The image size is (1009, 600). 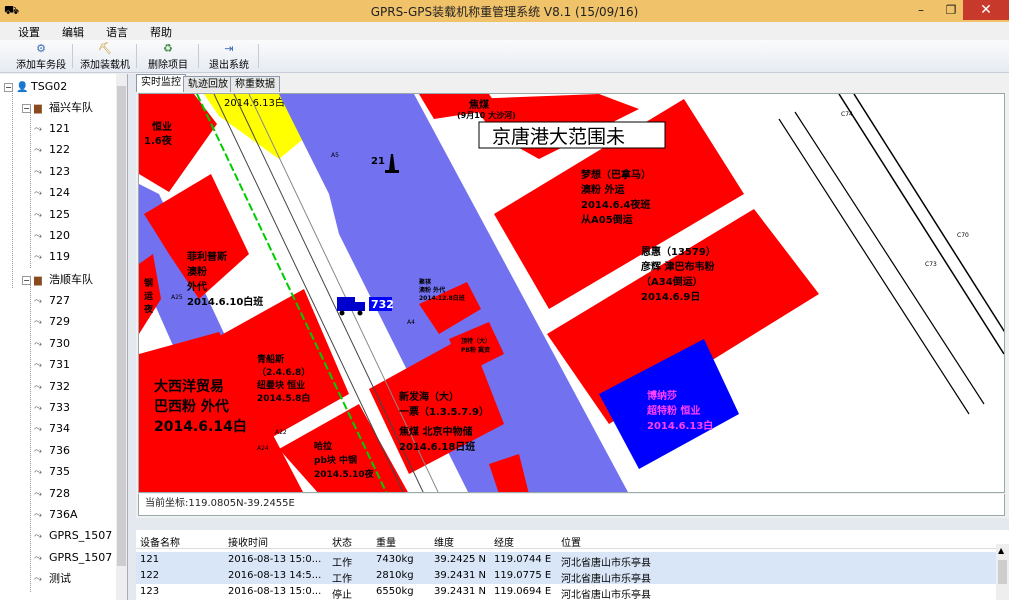 I want to click on tree-item-label: 733, so click(x=59, y=407).